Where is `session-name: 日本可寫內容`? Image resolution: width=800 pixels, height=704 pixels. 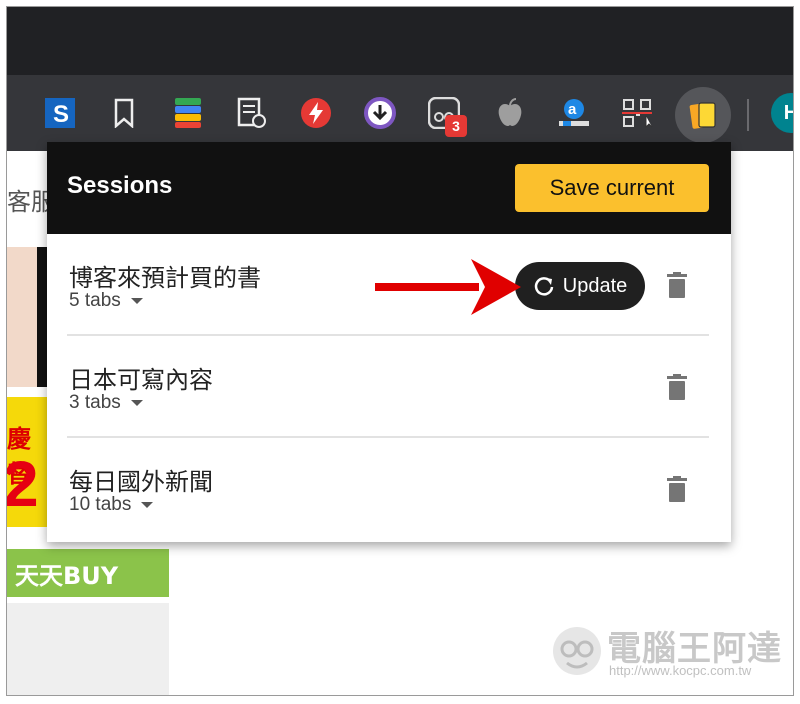 session-name: 日本可寫內容 is located at coordinates (141, 380).